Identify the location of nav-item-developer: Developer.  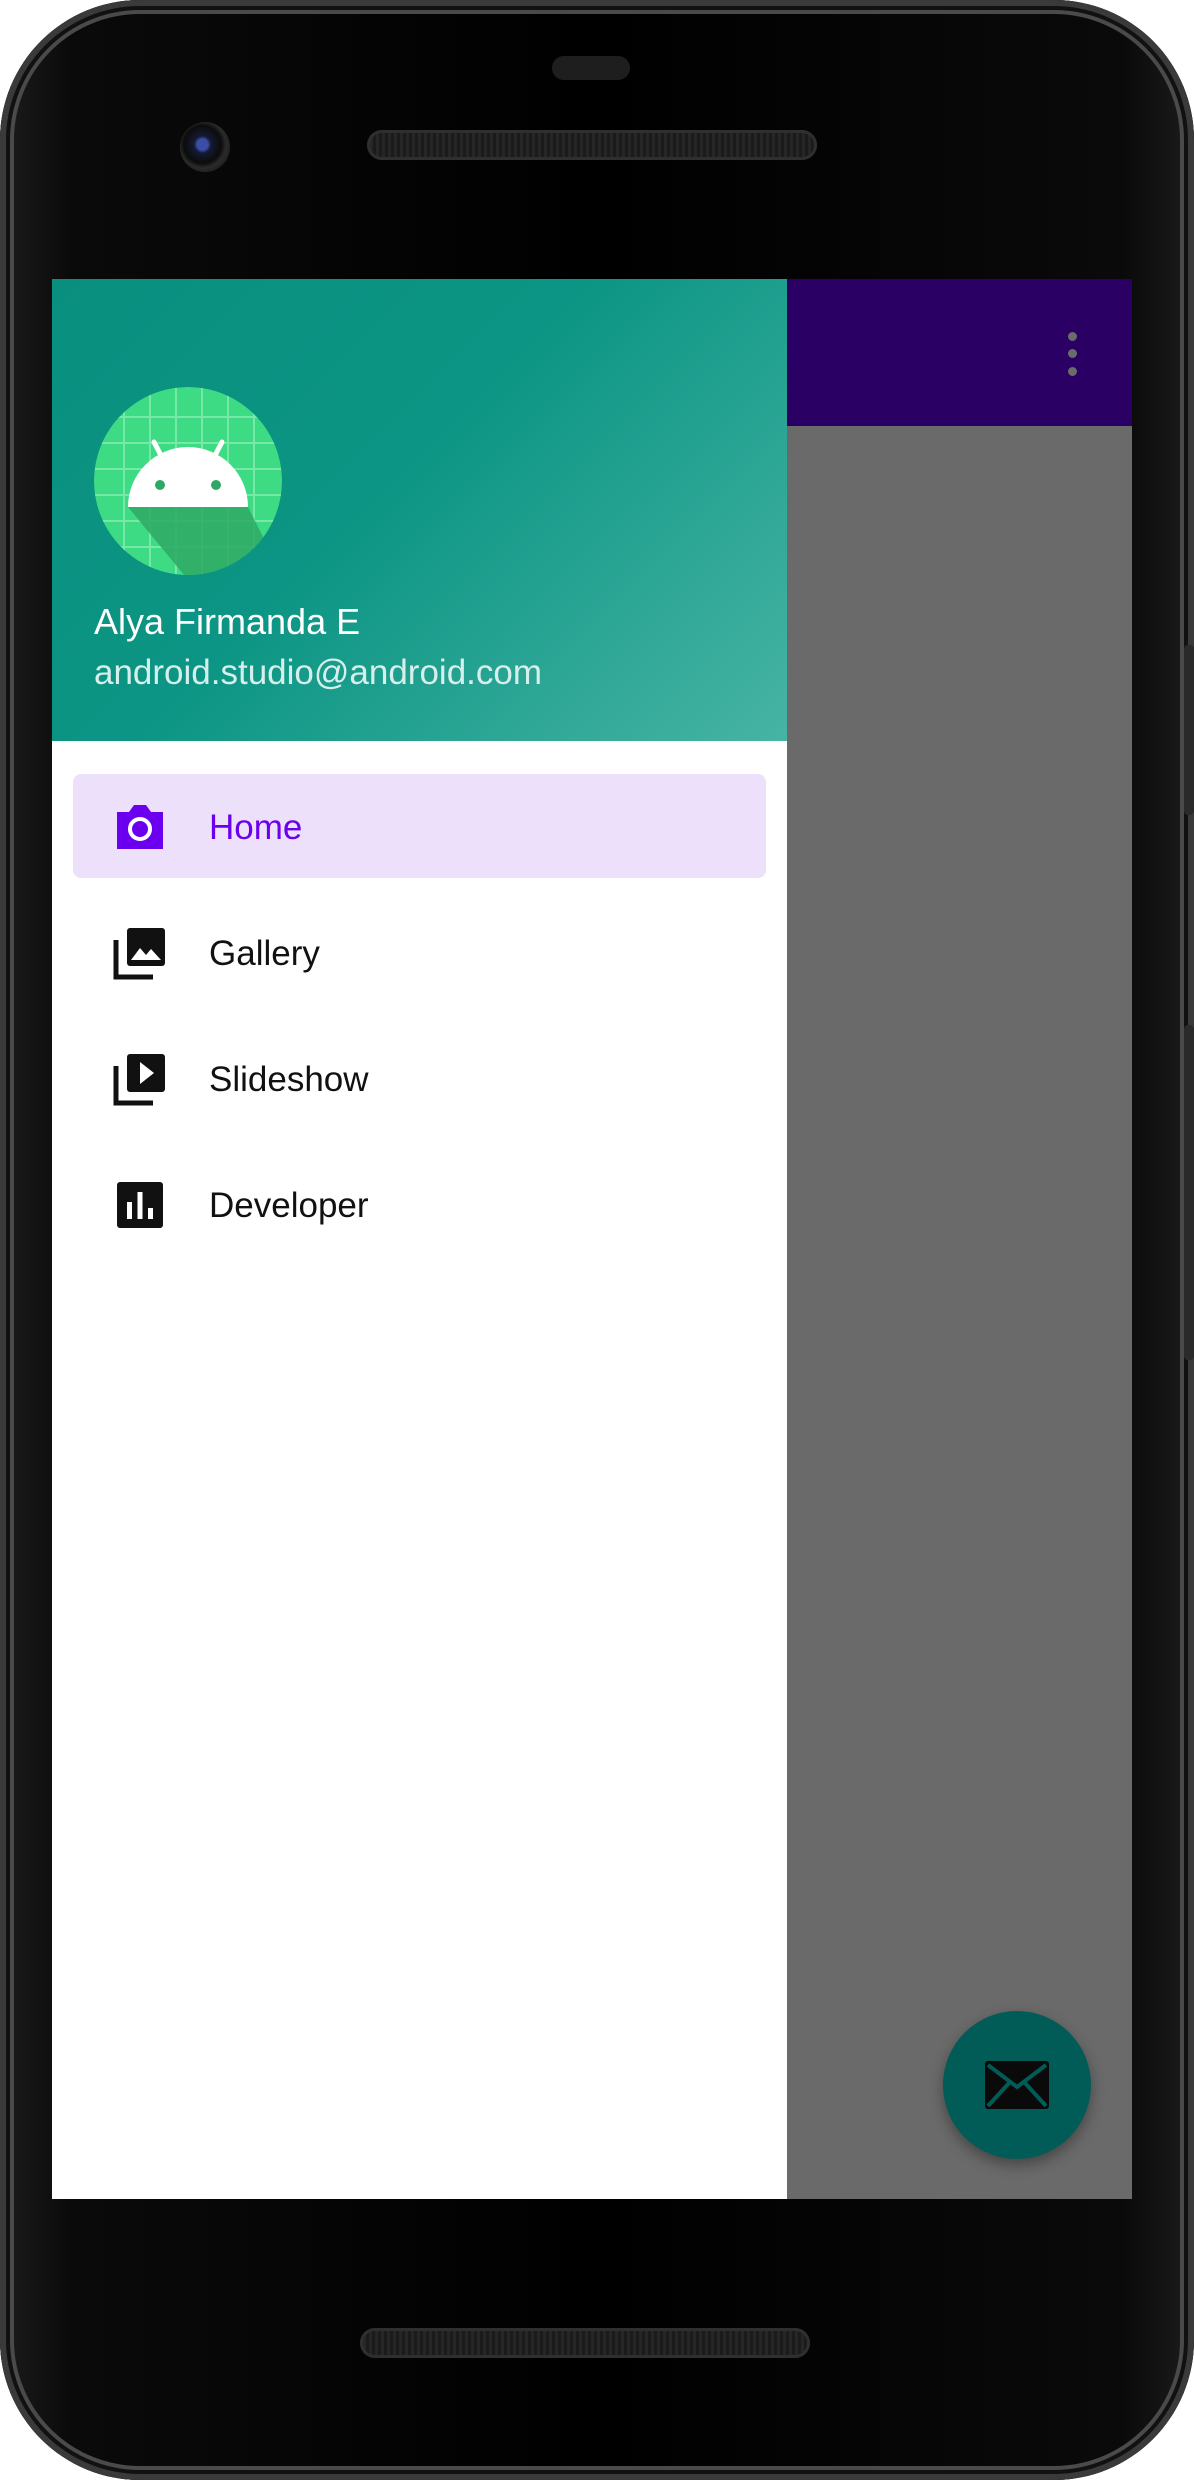
(419, 1204).